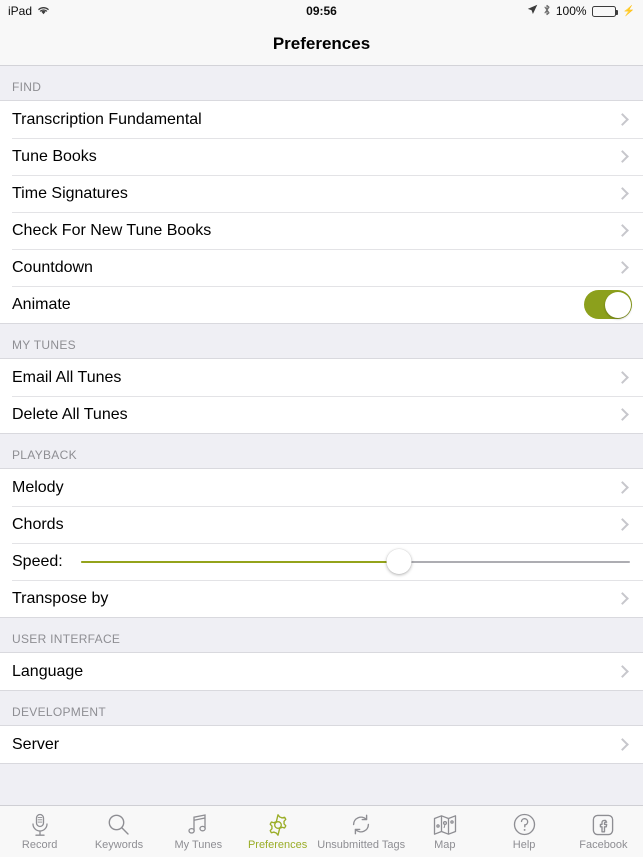 The width and height of the screenshot is (643, 857). Describe the element at coordinates (321, 414) in the screenshot. I see `settings-row: Delete All Tunes` at that location.